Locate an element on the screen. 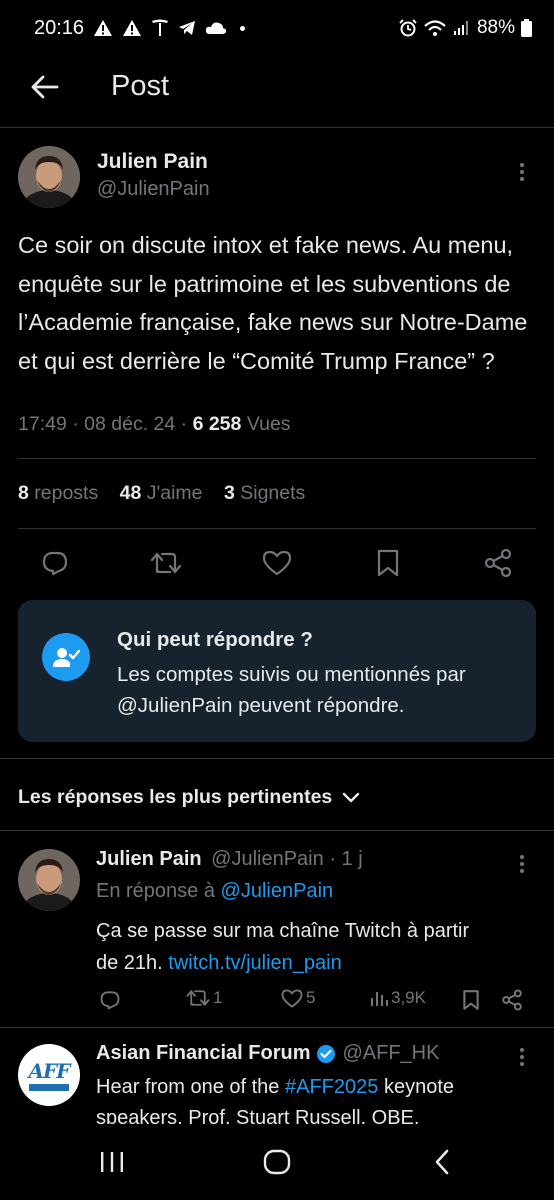 The image size is (554, 1200). top-bar: Post is located at coordinates (277, 88).